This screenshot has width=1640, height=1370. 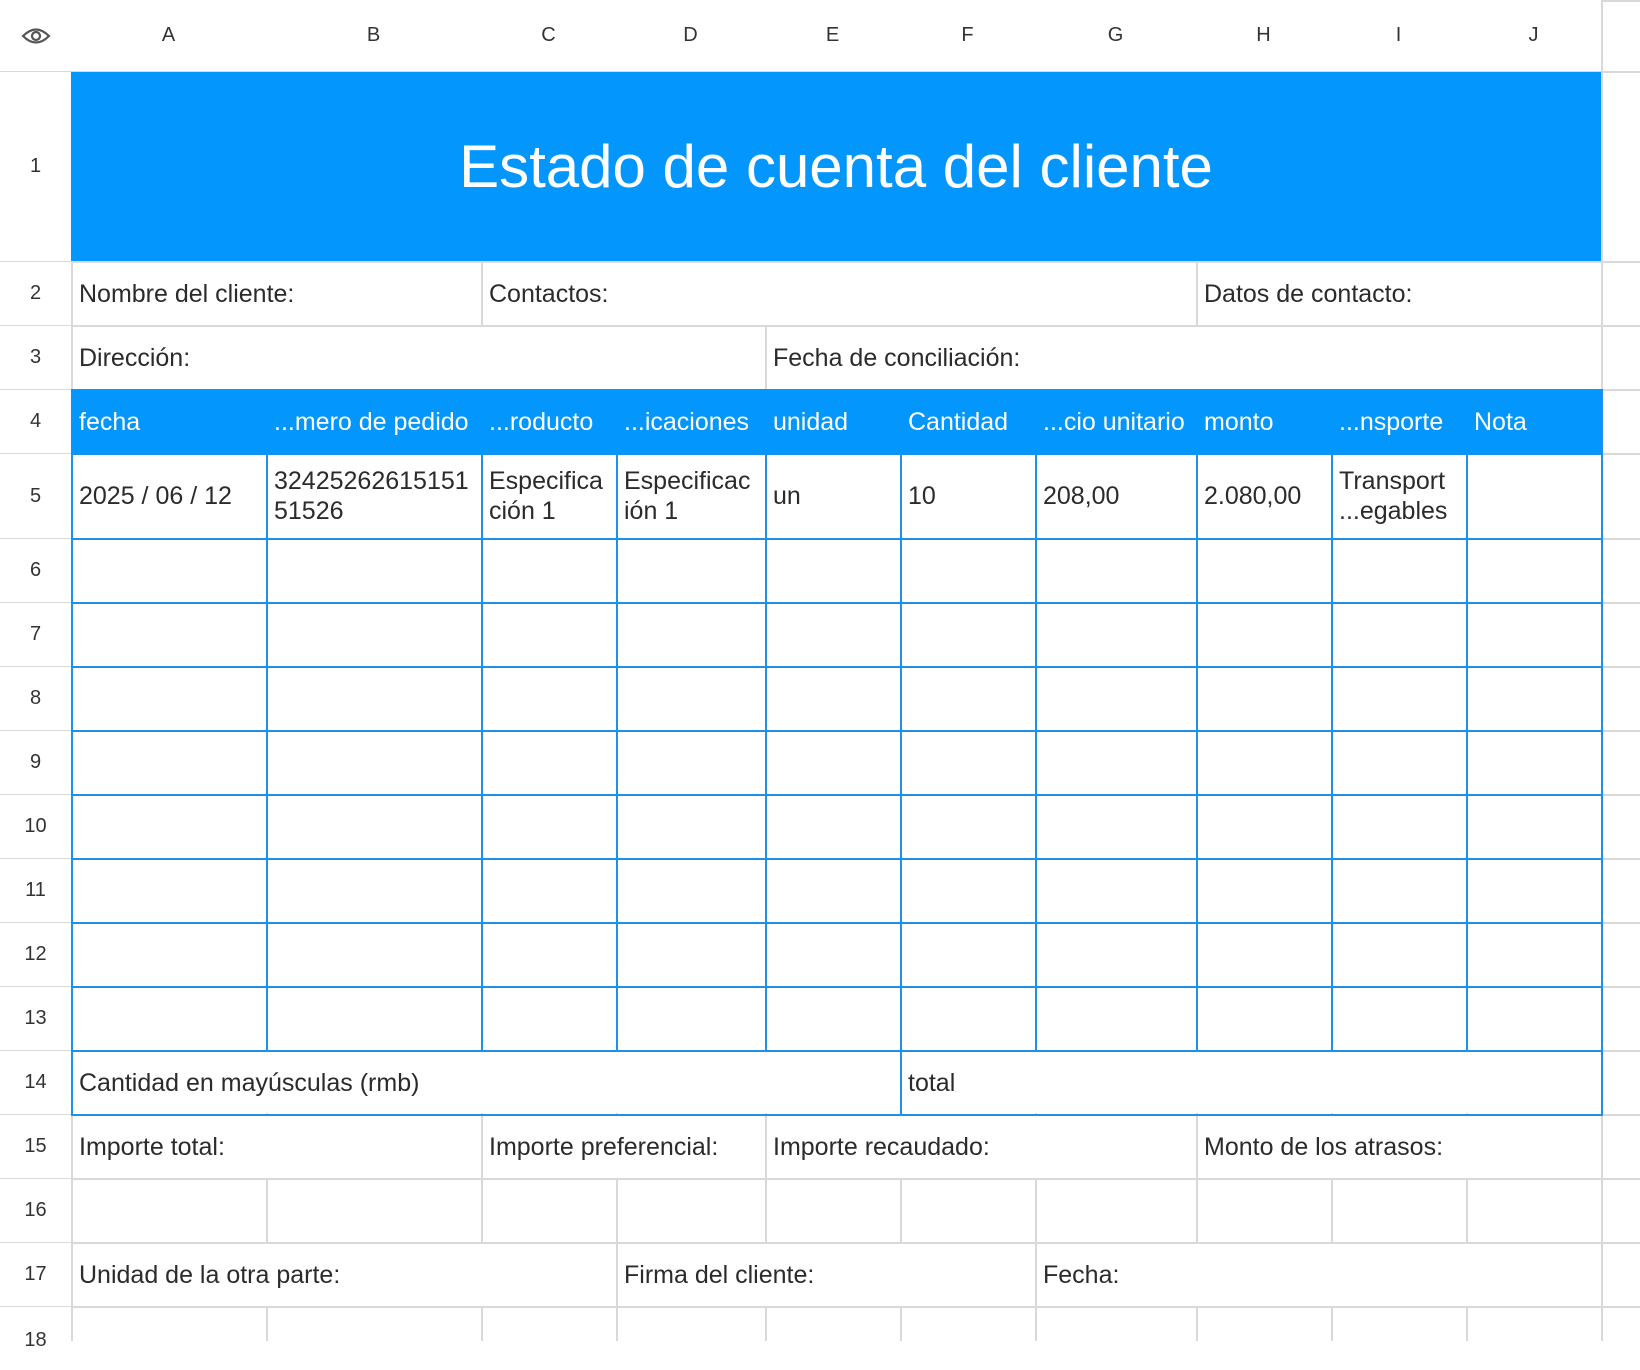 I want to click on amount-in-words-label: Cantidad en mayúsculas (rmb), so click(x=485, y=1082).